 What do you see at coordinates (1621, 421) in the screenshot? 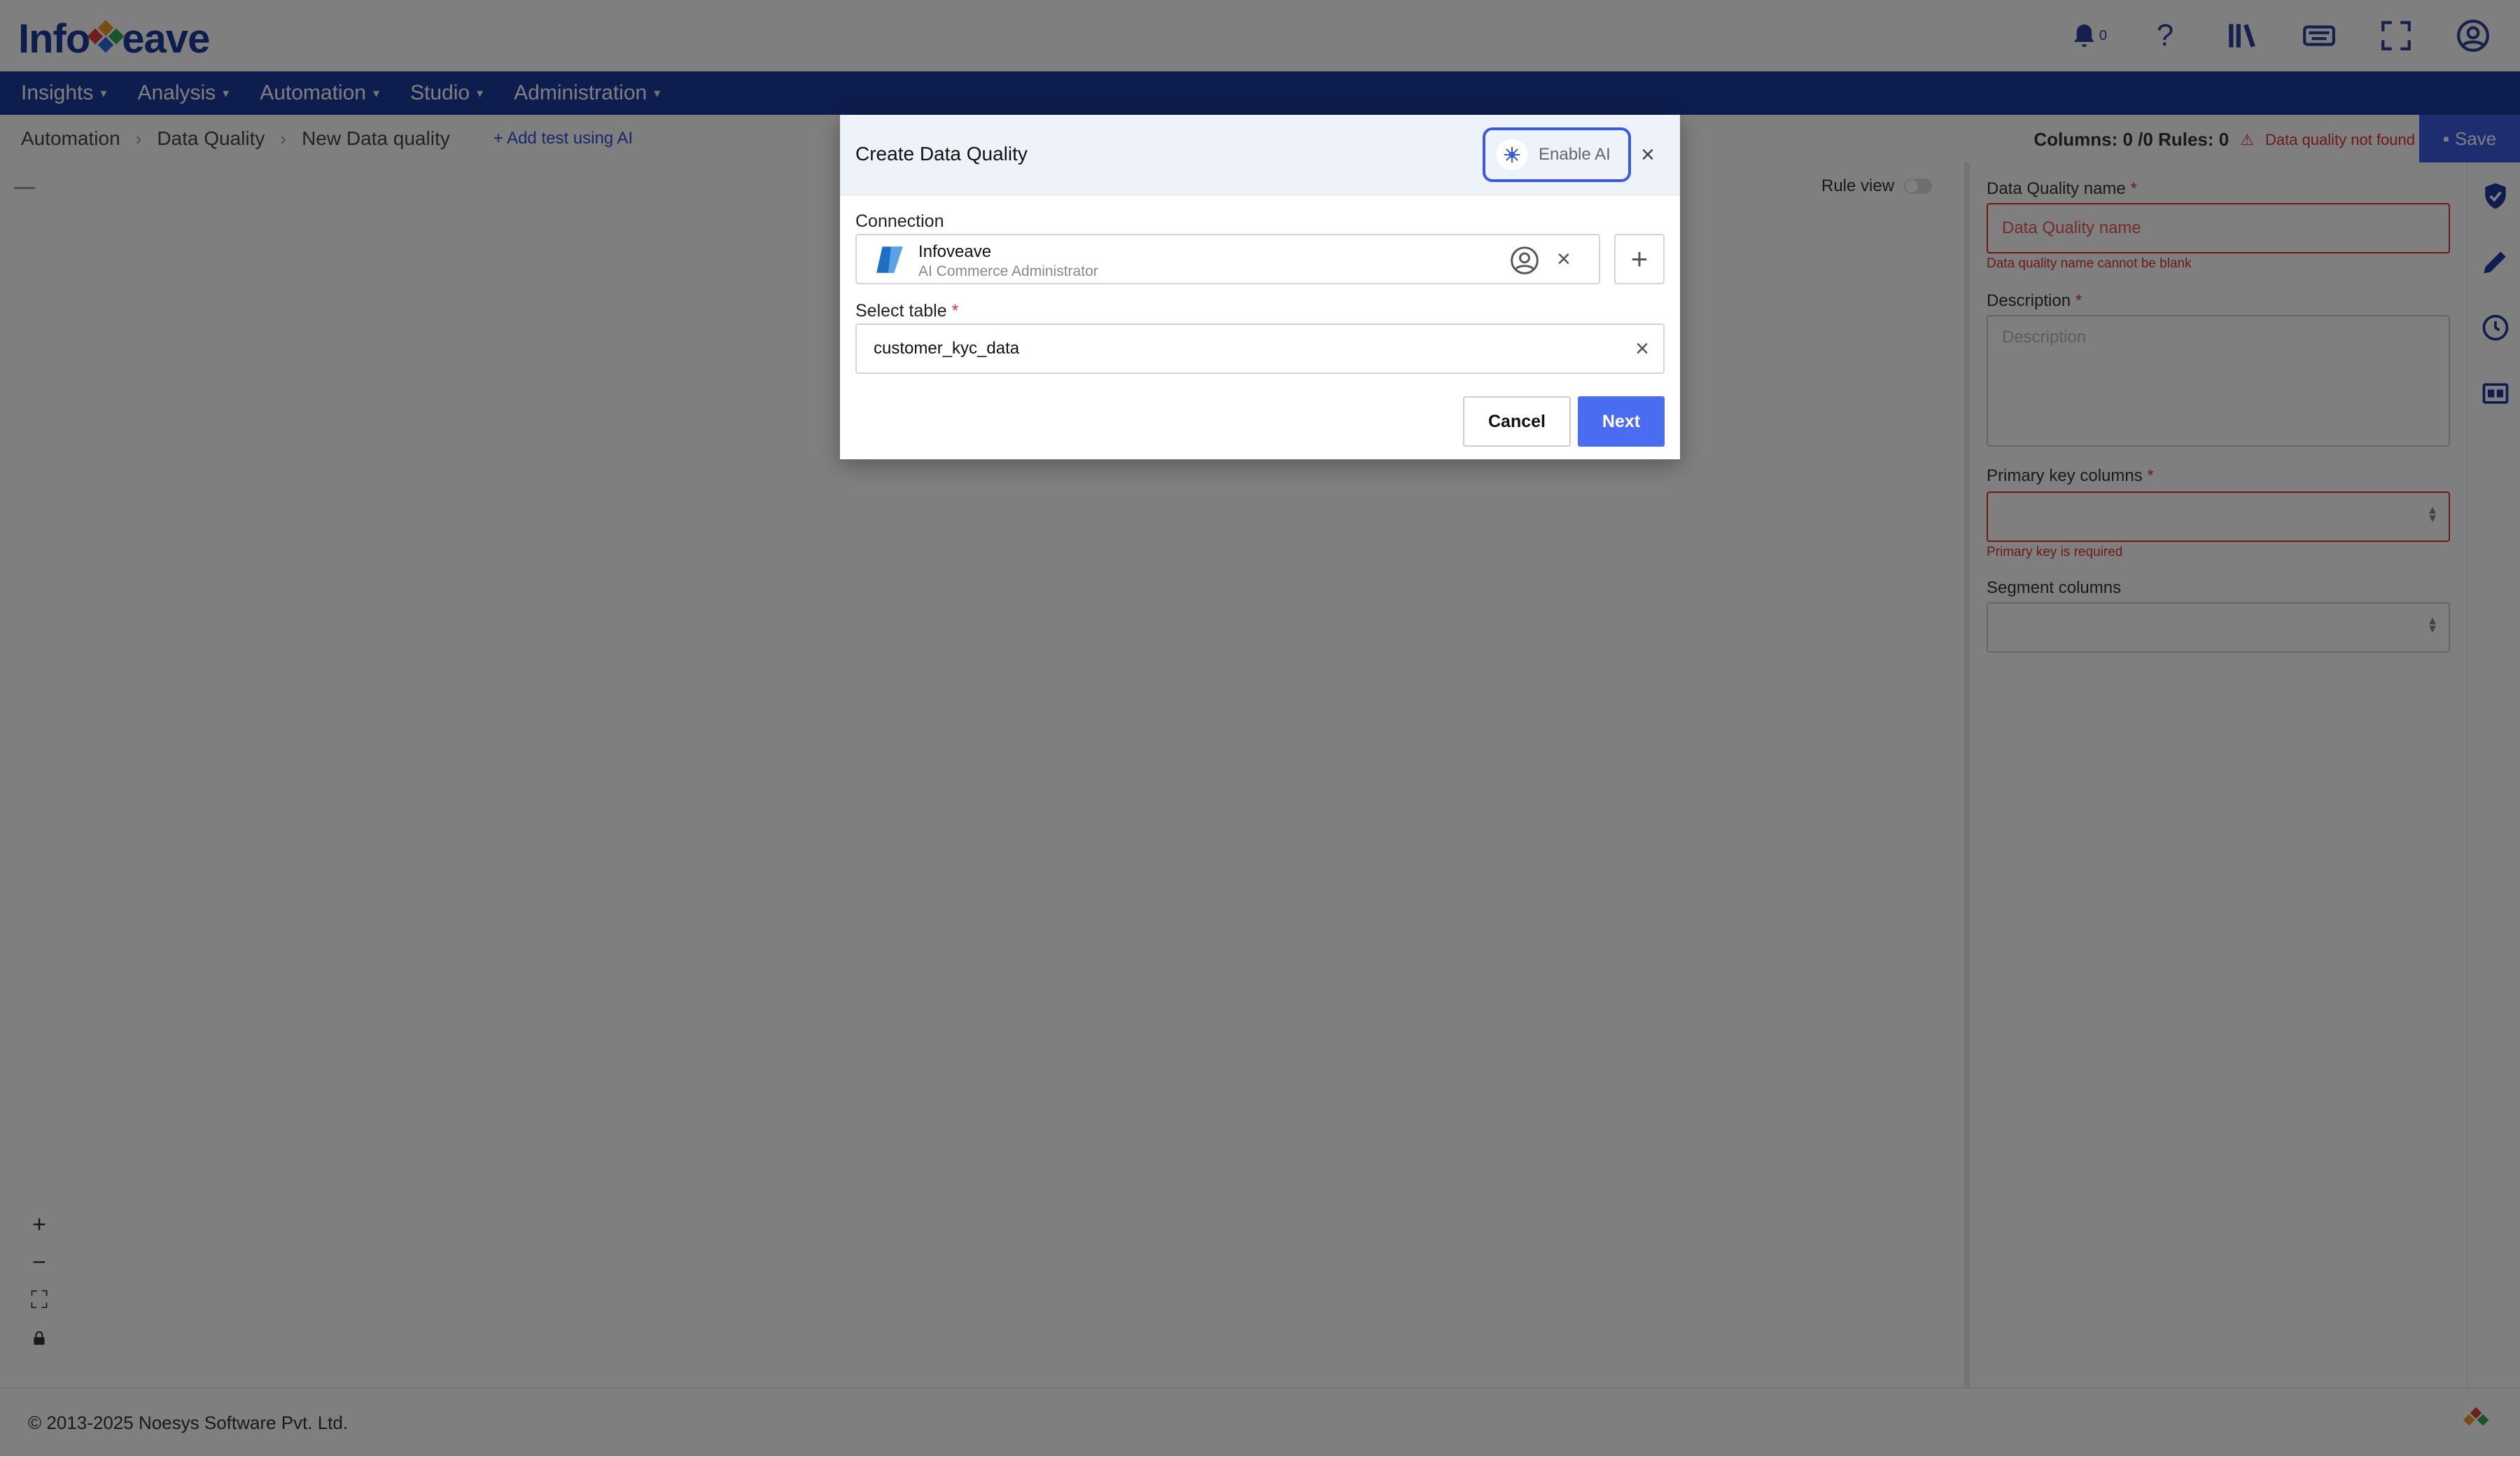
I see `next-button: Next` at bounding box center [1621, 421].